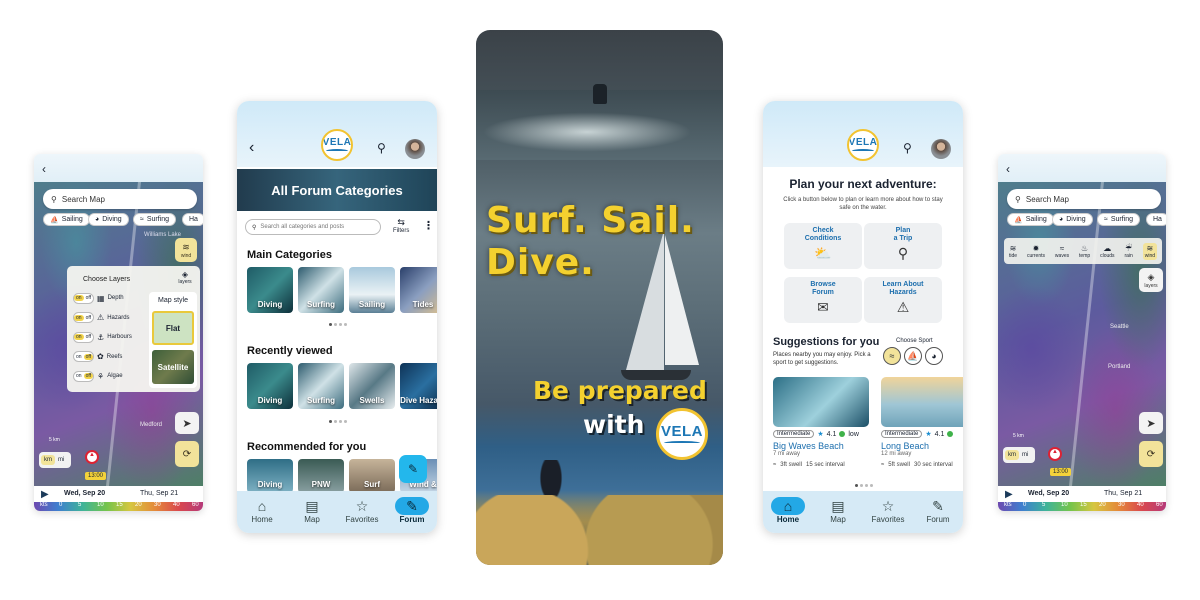 This screenshot has height=600, width=1200. Describe the element at coordinates (540, 262) in the screenshot. I see `headline-line-2: Dive.` at that location.